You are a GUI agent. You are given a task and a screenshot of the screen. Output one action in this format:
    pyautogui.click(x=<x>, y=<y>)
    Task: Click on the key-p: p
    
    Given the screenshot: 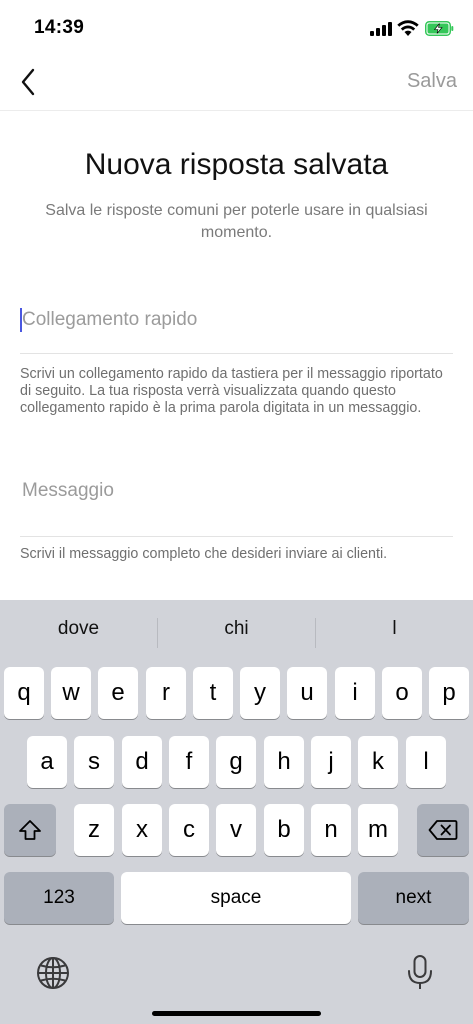 What is the action you would take?
    pyautogui.click(x=449, y=693)
    